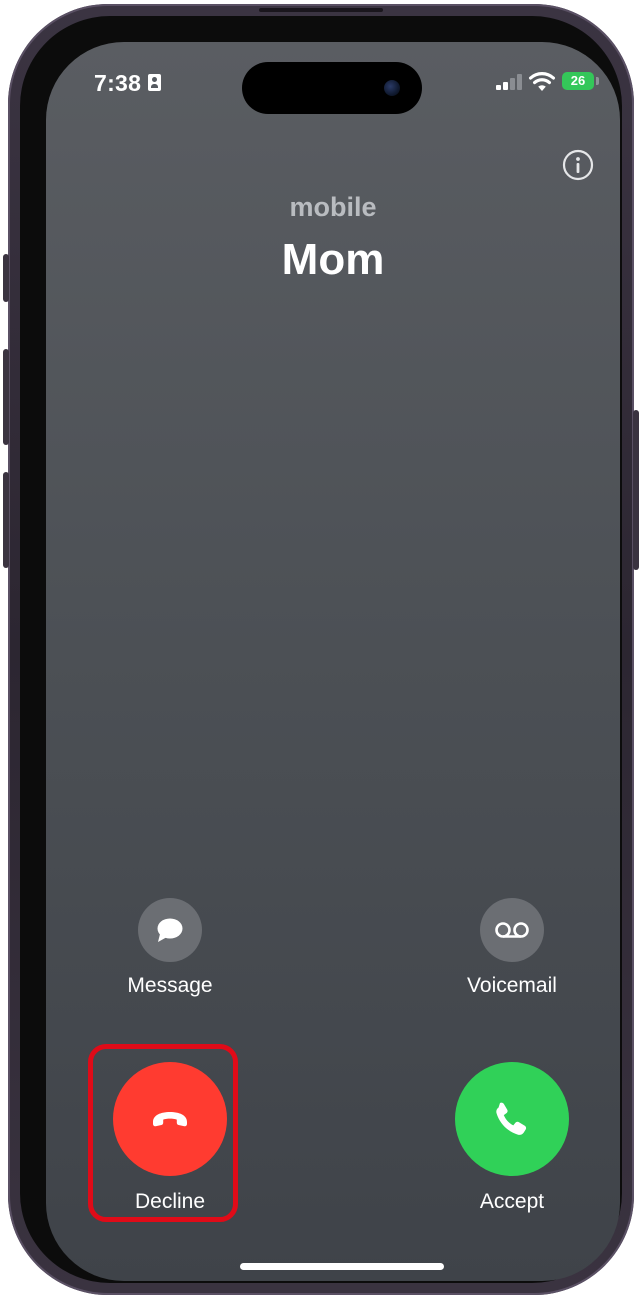 This screenshot has width=642, height=1301. I want to click on voicemail-circle, so click(512, 930).